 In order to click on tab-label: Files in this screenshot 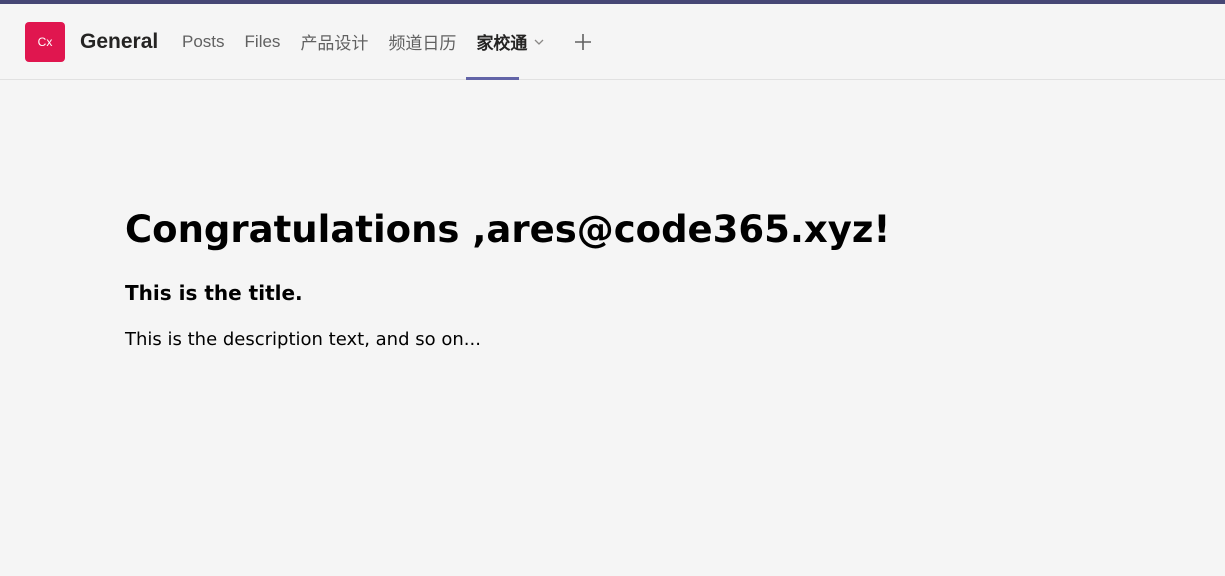, I will do `click(262, 41)`.